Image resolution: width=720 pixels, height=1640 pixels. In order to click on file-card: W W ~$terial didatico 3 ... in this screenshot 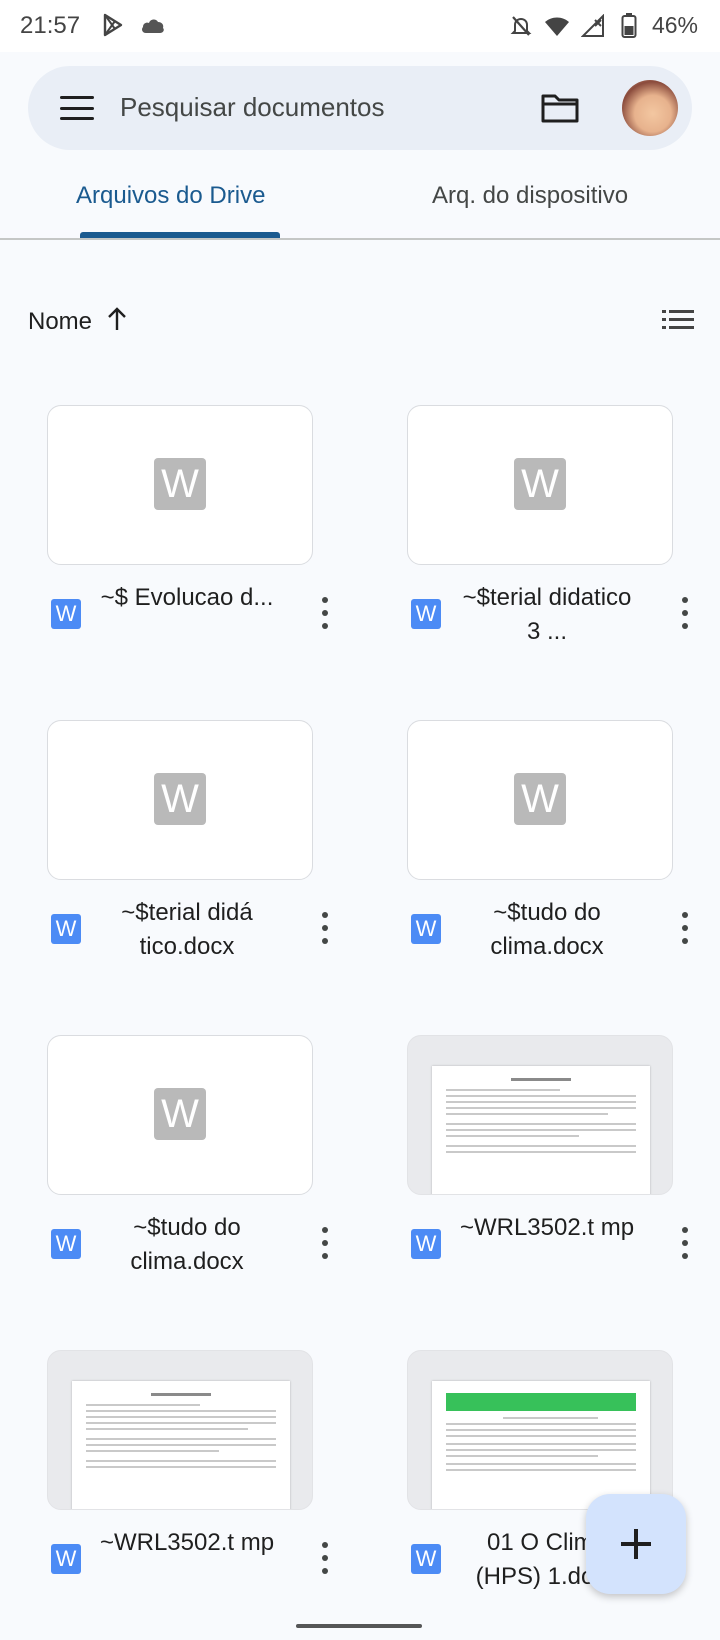, I will do `click(544, 555)`.